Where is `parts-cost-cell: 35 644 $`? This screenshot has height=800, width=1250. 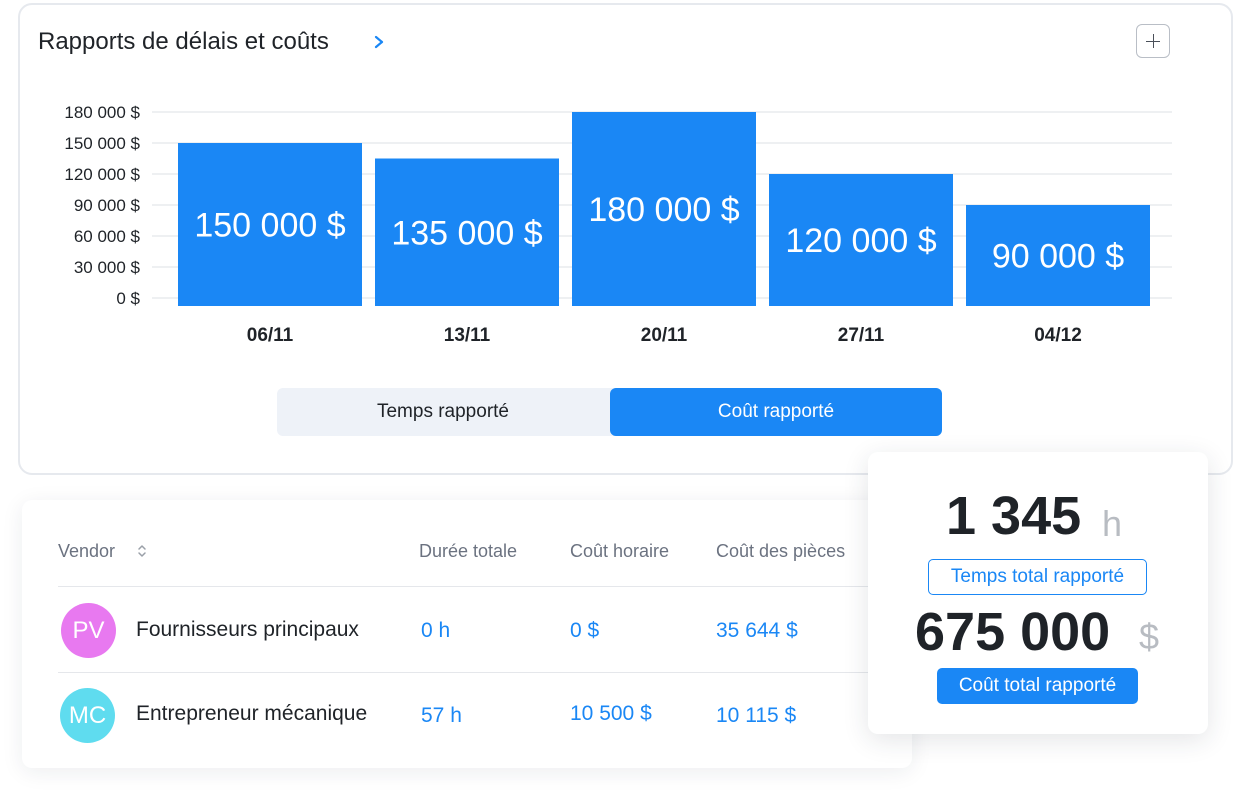
parts-cost-cell: 35 644 $ is located at coordinates (757, 631).